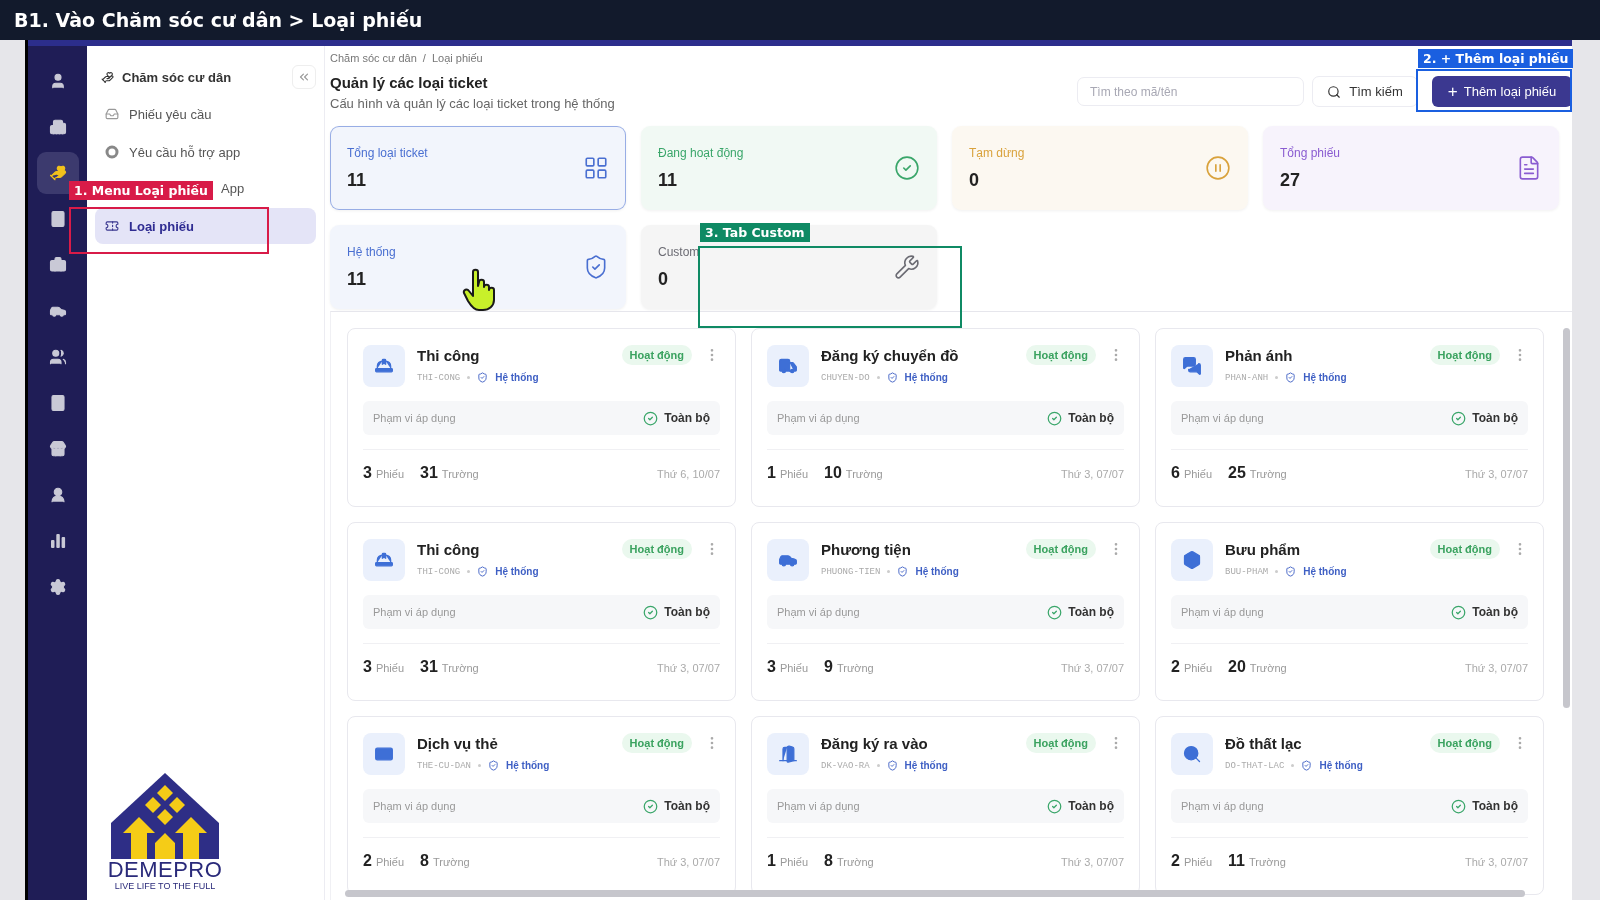 The image size is (1600, 900). Describe the element at coordinates (851, 571) in the screenshot. I see `ticket-type-code: PHUONG-TIEN` at that location.